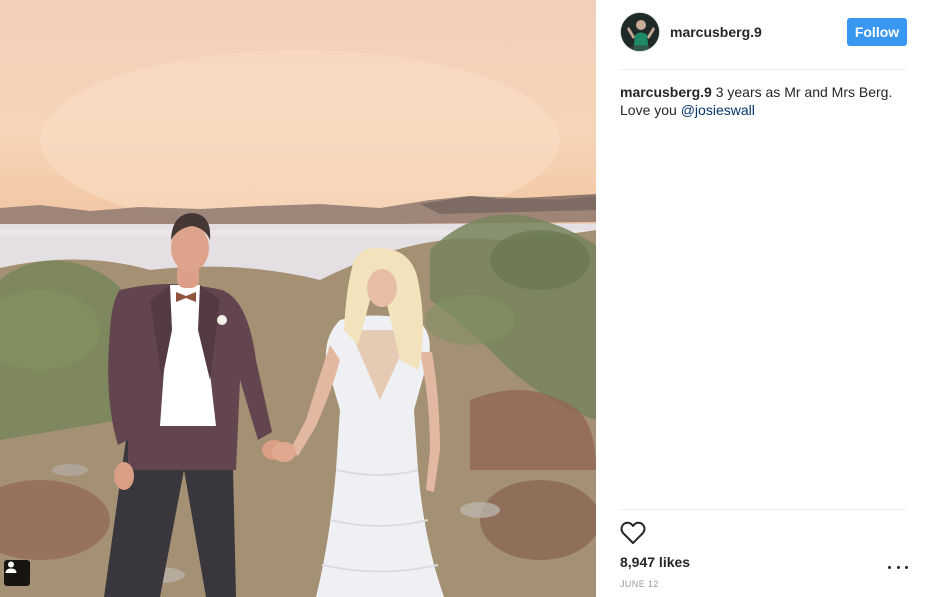 The width and height of the screenshot is (928, 597). What do you see at coordinates (716, 32) in the screenshot?
I see `username: marcusberg.9` at bounding box center [716, 32].